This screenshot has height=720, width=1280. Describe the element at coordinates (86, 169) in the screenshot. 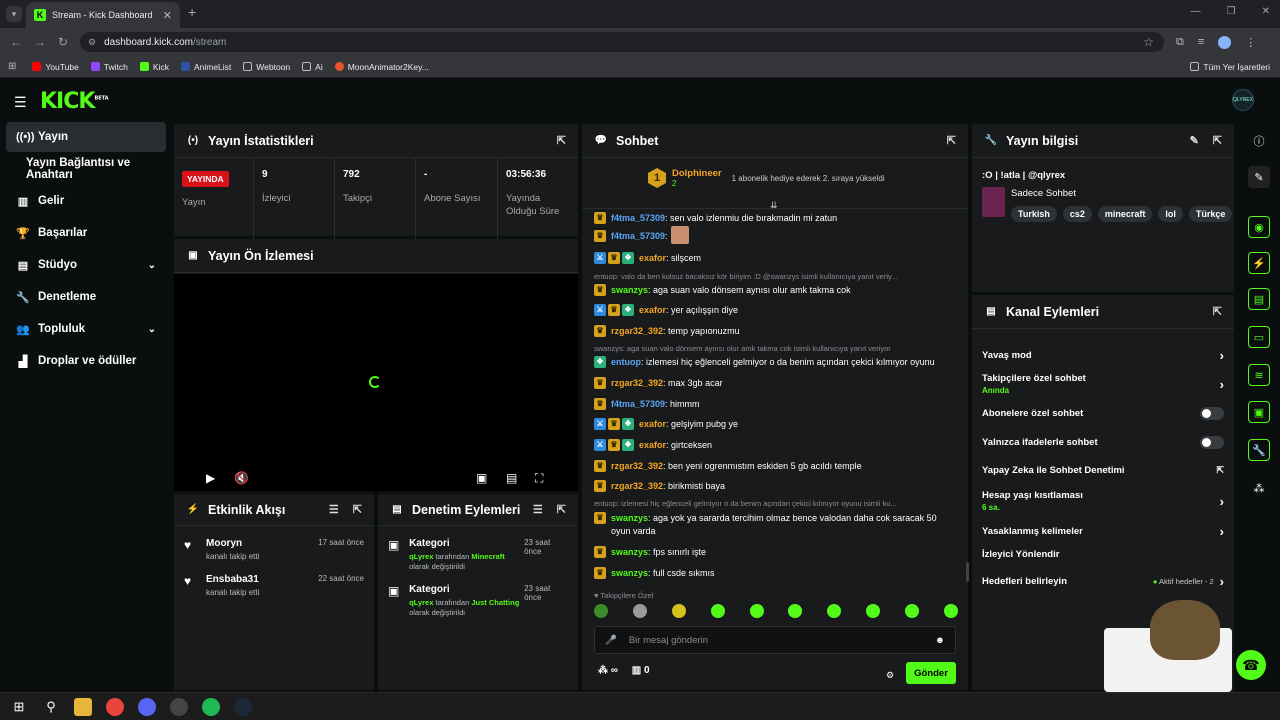

I see `sidebar-item-stream-key: Yayın Bağlantısı ve Anahtarı` at that location.